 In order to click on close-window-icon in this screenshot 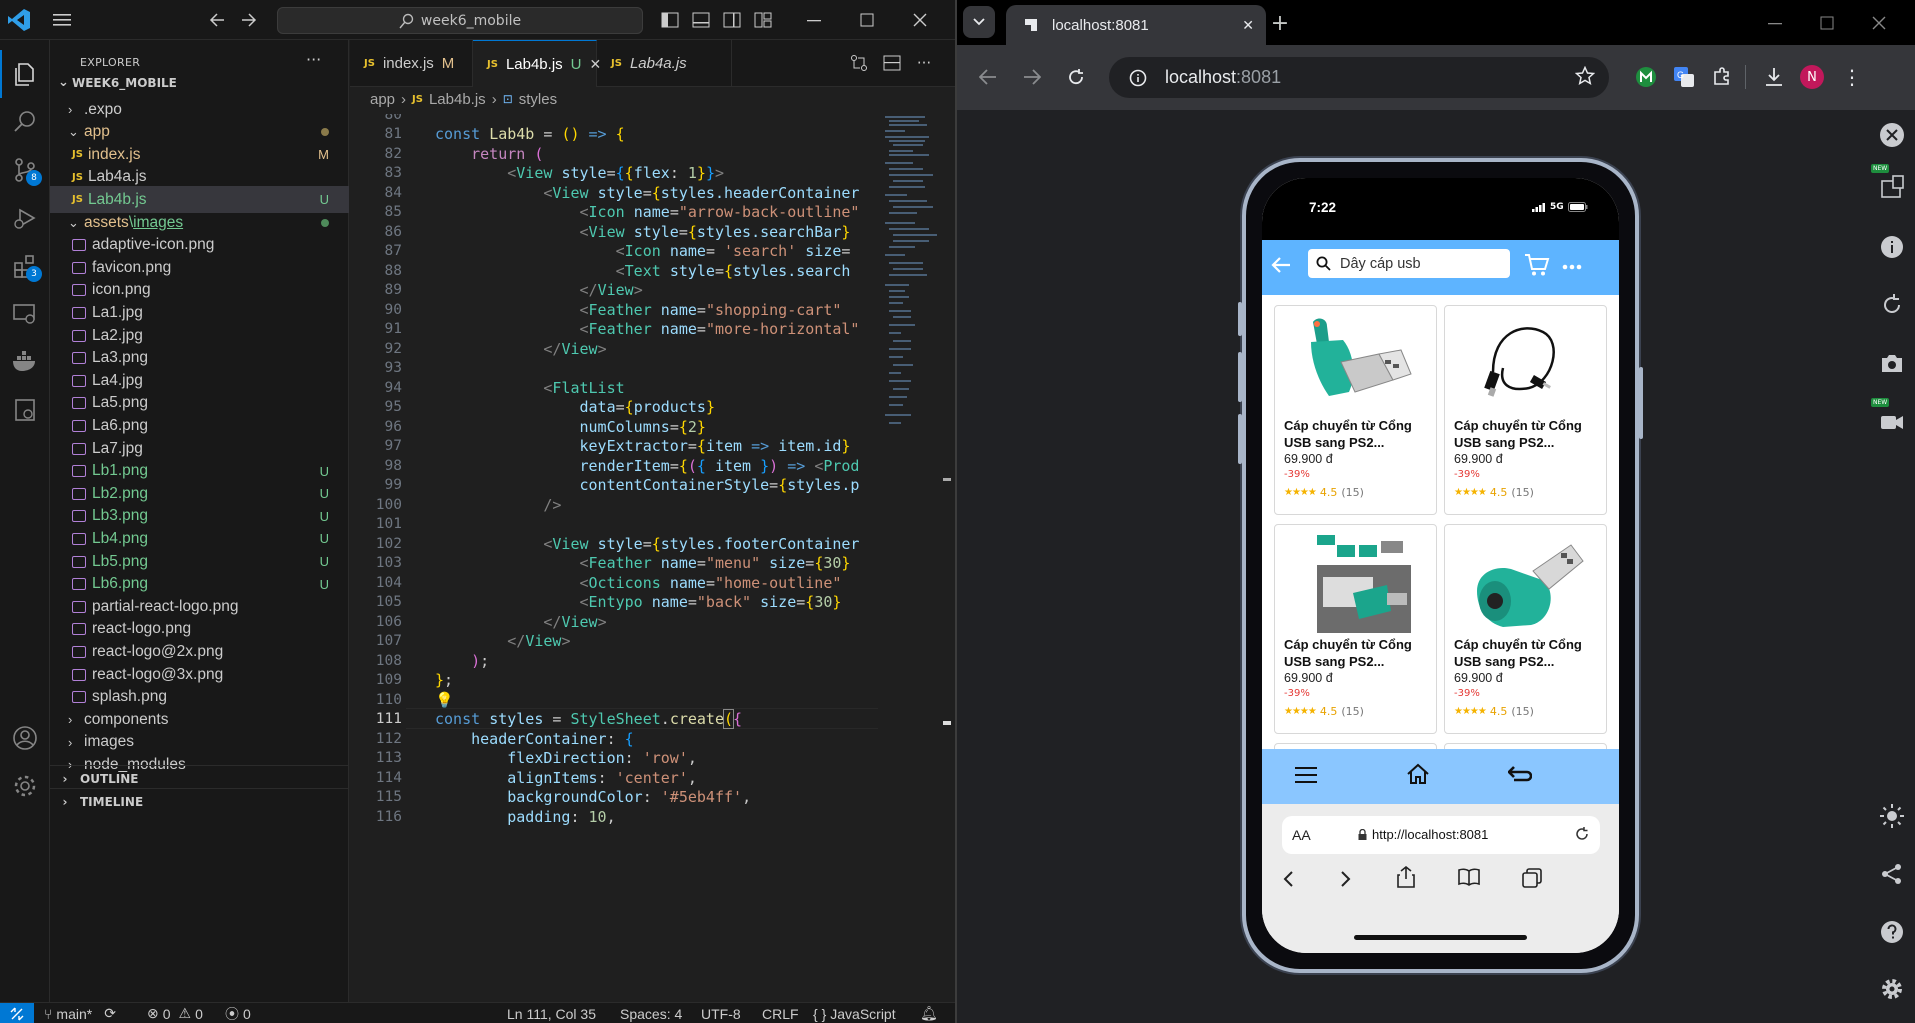, I will do `click(1879, 23)`.